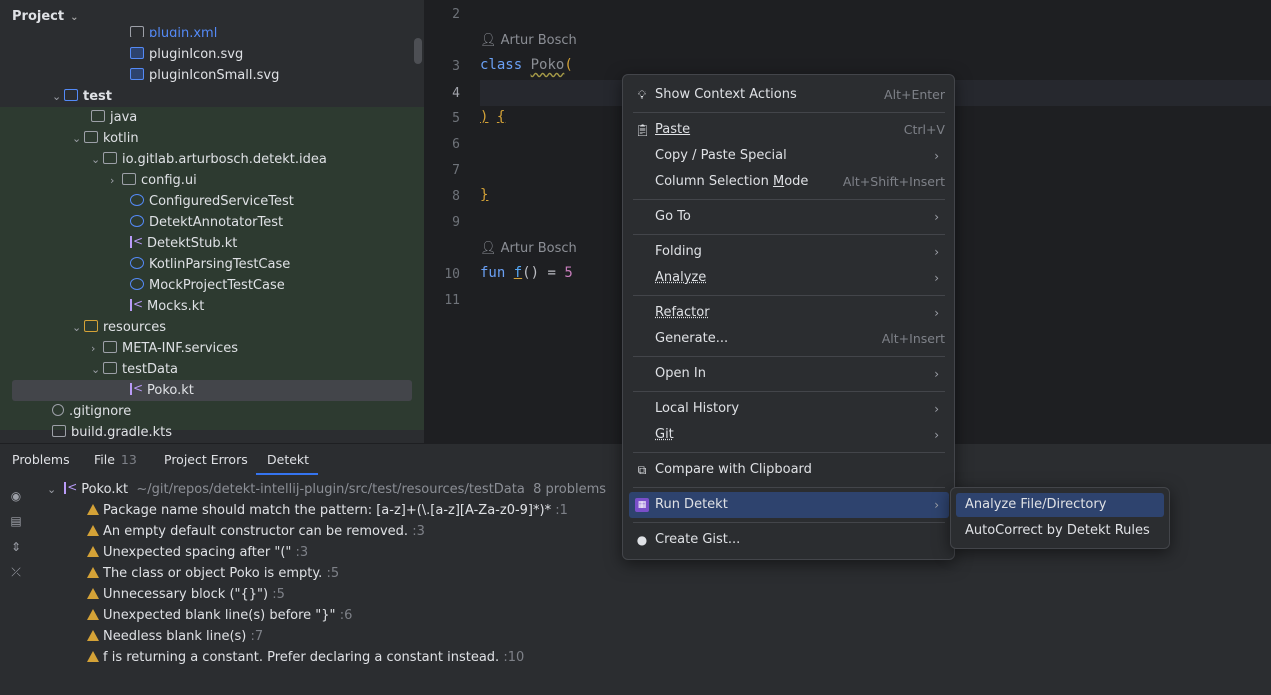 The height and width of the screenshot is (695, 1271). Describe the element at coordinates (789, 374) in the screenshot. I see `menu-item-open-in: Open In ›` at that location.